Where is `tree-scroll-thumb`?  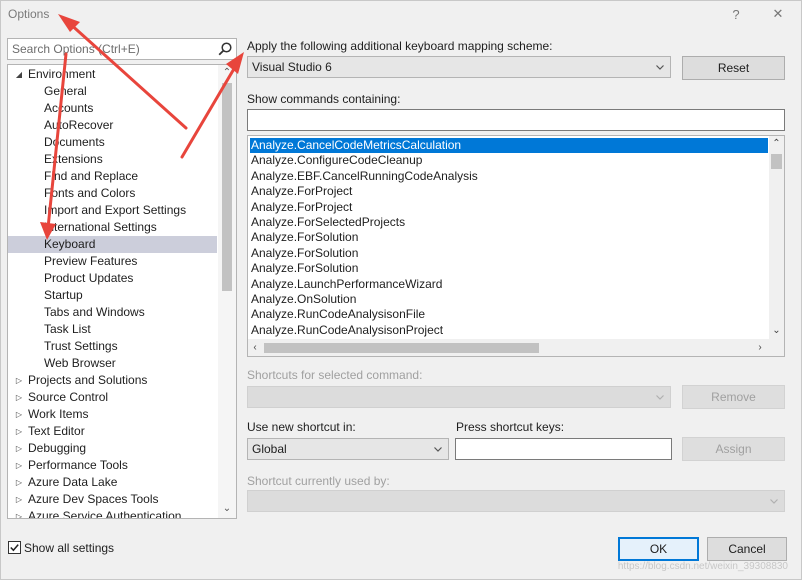 tree-scroll-thumb is located at coordinates (227, 187).